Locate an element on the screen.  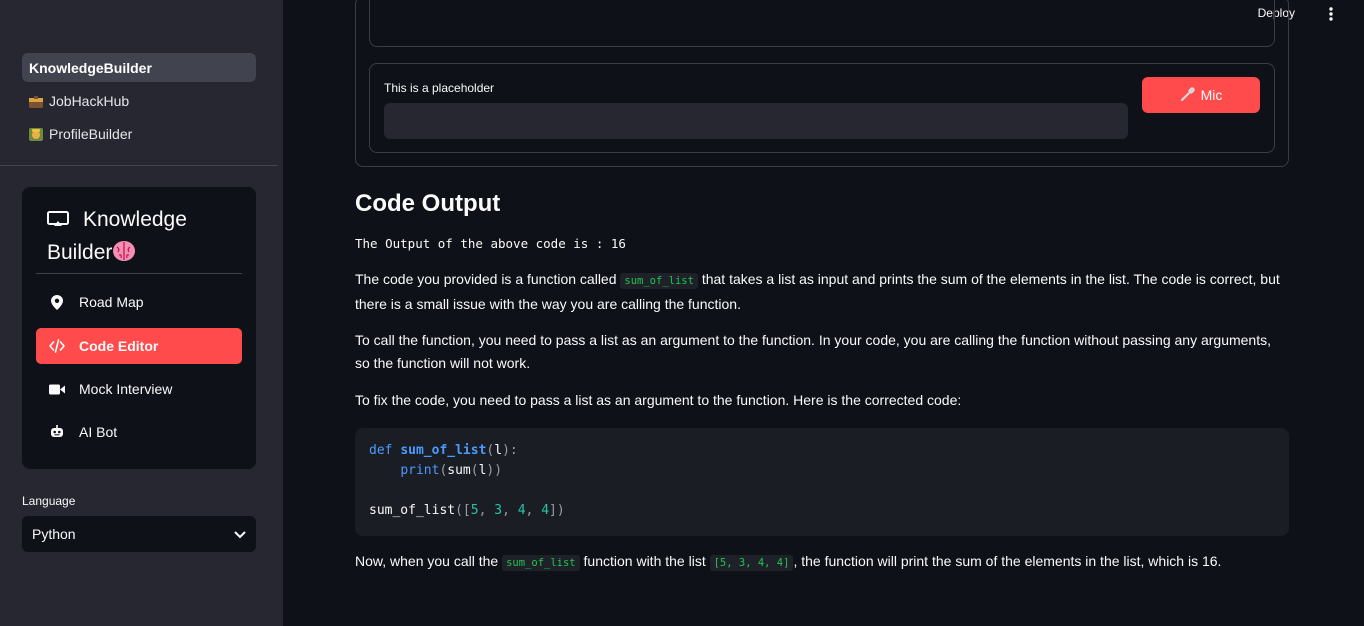
more-options-icon is located at coordinates (1331, 14).